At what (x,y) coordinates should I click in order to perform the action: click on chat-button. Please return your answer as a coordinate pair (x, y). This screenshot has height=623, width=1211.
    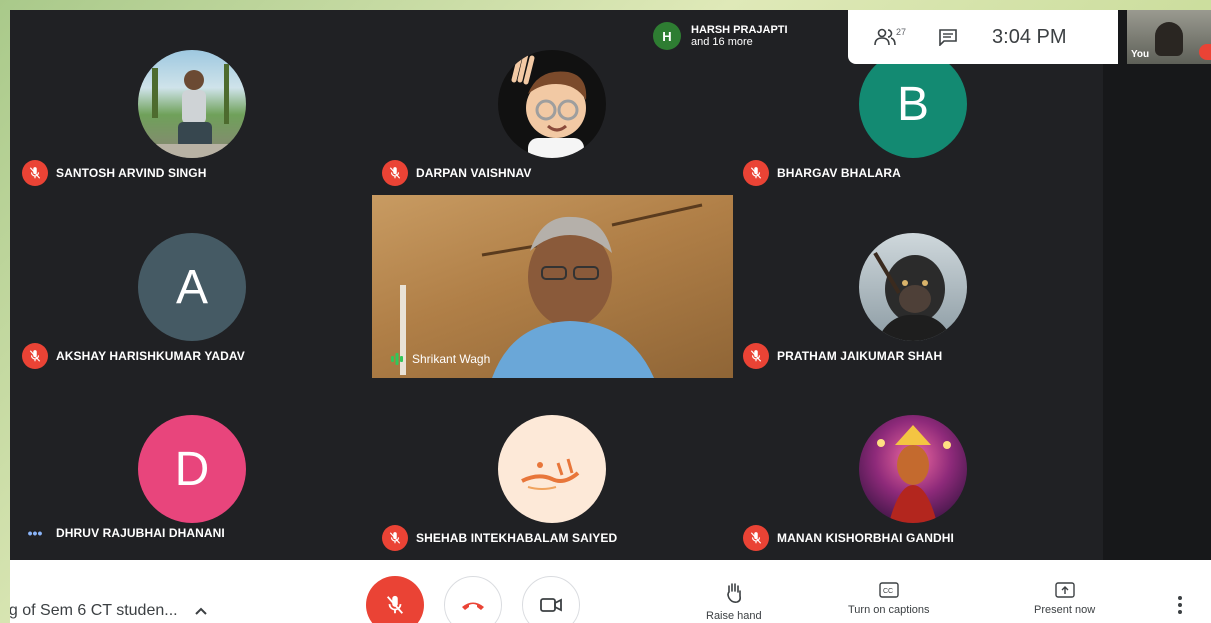
    Looking at the image, I should click on (948, 37).